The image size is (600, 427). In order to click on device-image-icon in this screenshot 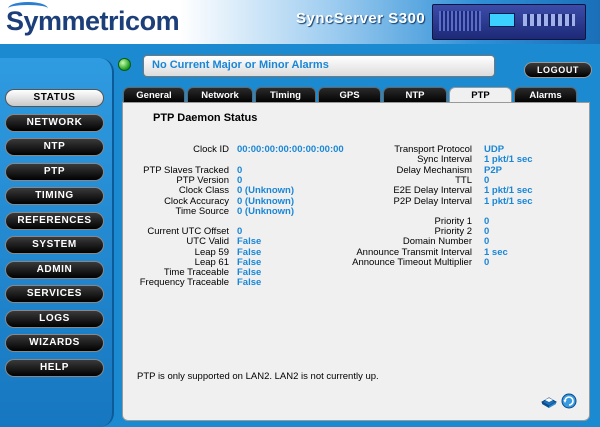, I will do `click(509, 22)`.